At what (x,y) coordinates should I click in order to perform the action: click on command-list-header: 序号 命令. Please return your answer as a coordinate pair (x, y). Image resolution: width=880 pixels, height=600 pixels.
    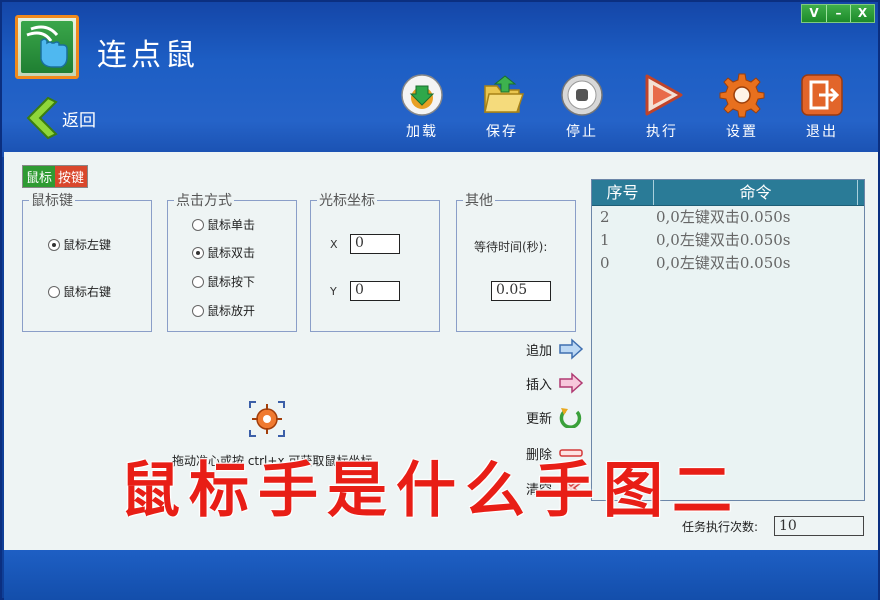
    Looking at the image, I should click on (728, 193).